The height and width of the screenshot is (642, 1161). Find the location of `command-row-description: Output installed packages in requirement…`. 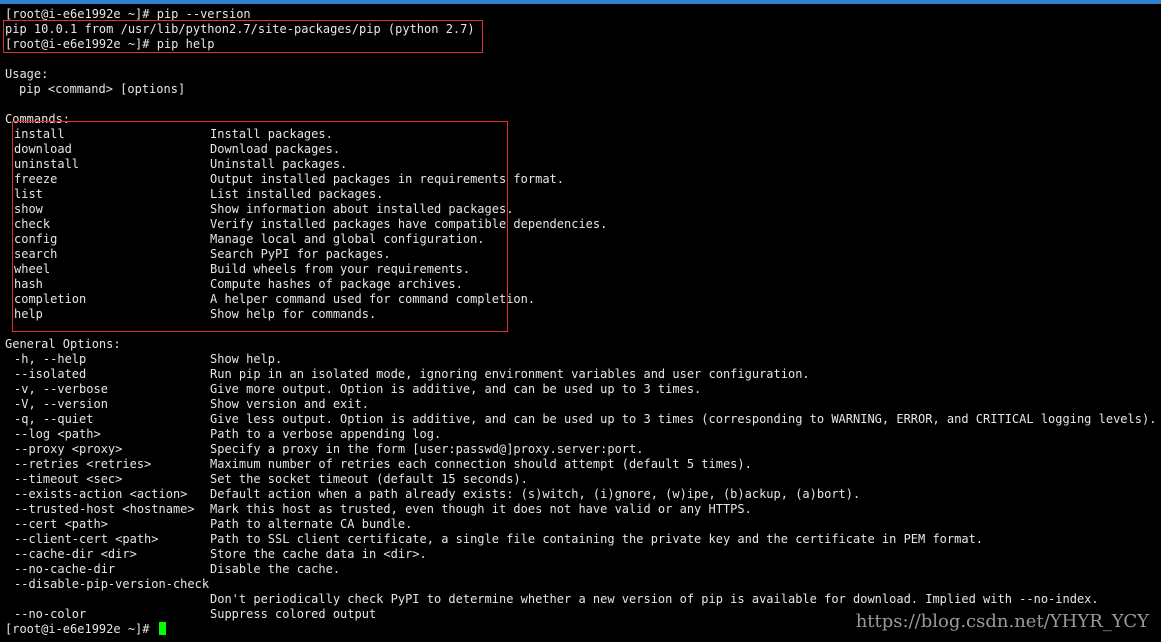

command-row-description: Output installed packages in requirement… is located at coordinates (387, 179).